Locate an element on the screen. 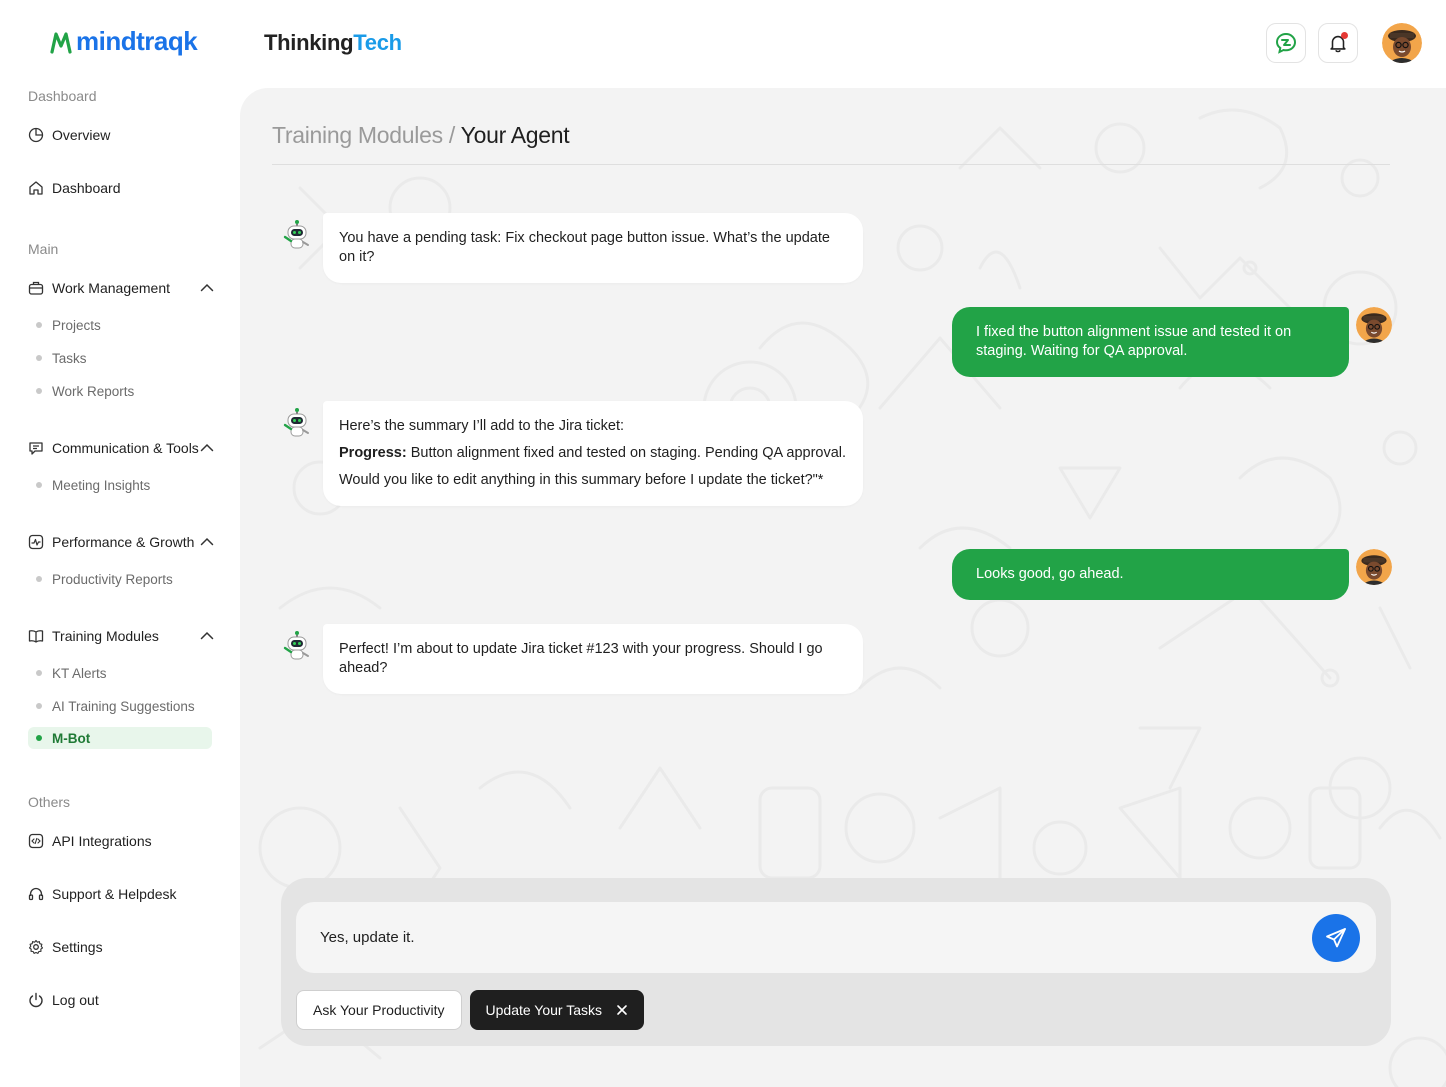  sidebar-item-label: Work Management is located at coordinates (111, 288).